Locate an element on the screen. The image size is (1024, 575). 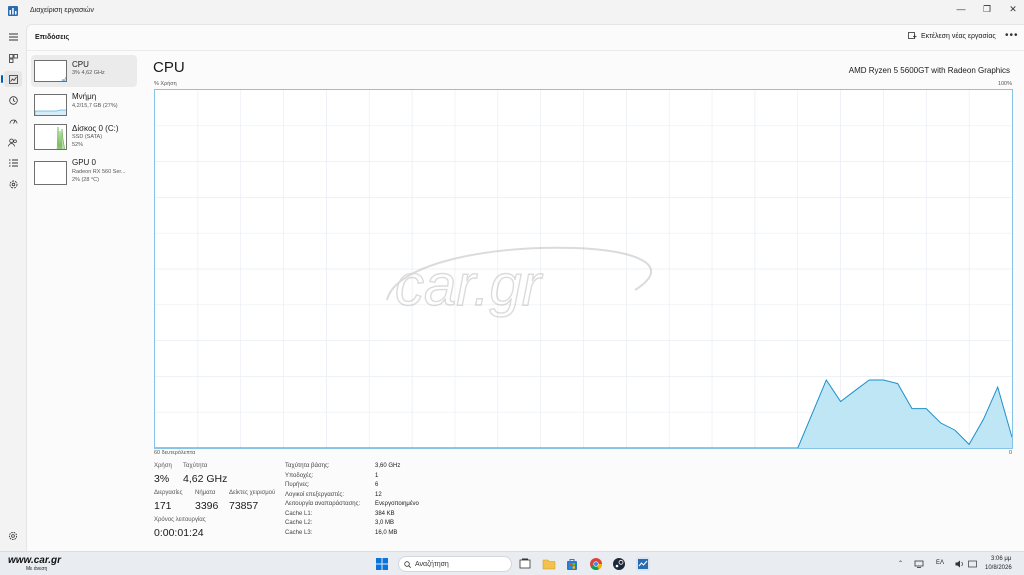
graph-x-right-label: 0 is located at coordinates (1011, 453).